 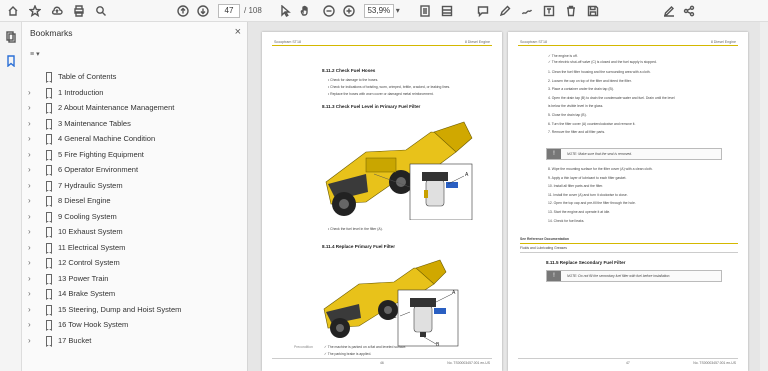 I want to click on sign-pen-icon, so click(x=669, y=11).